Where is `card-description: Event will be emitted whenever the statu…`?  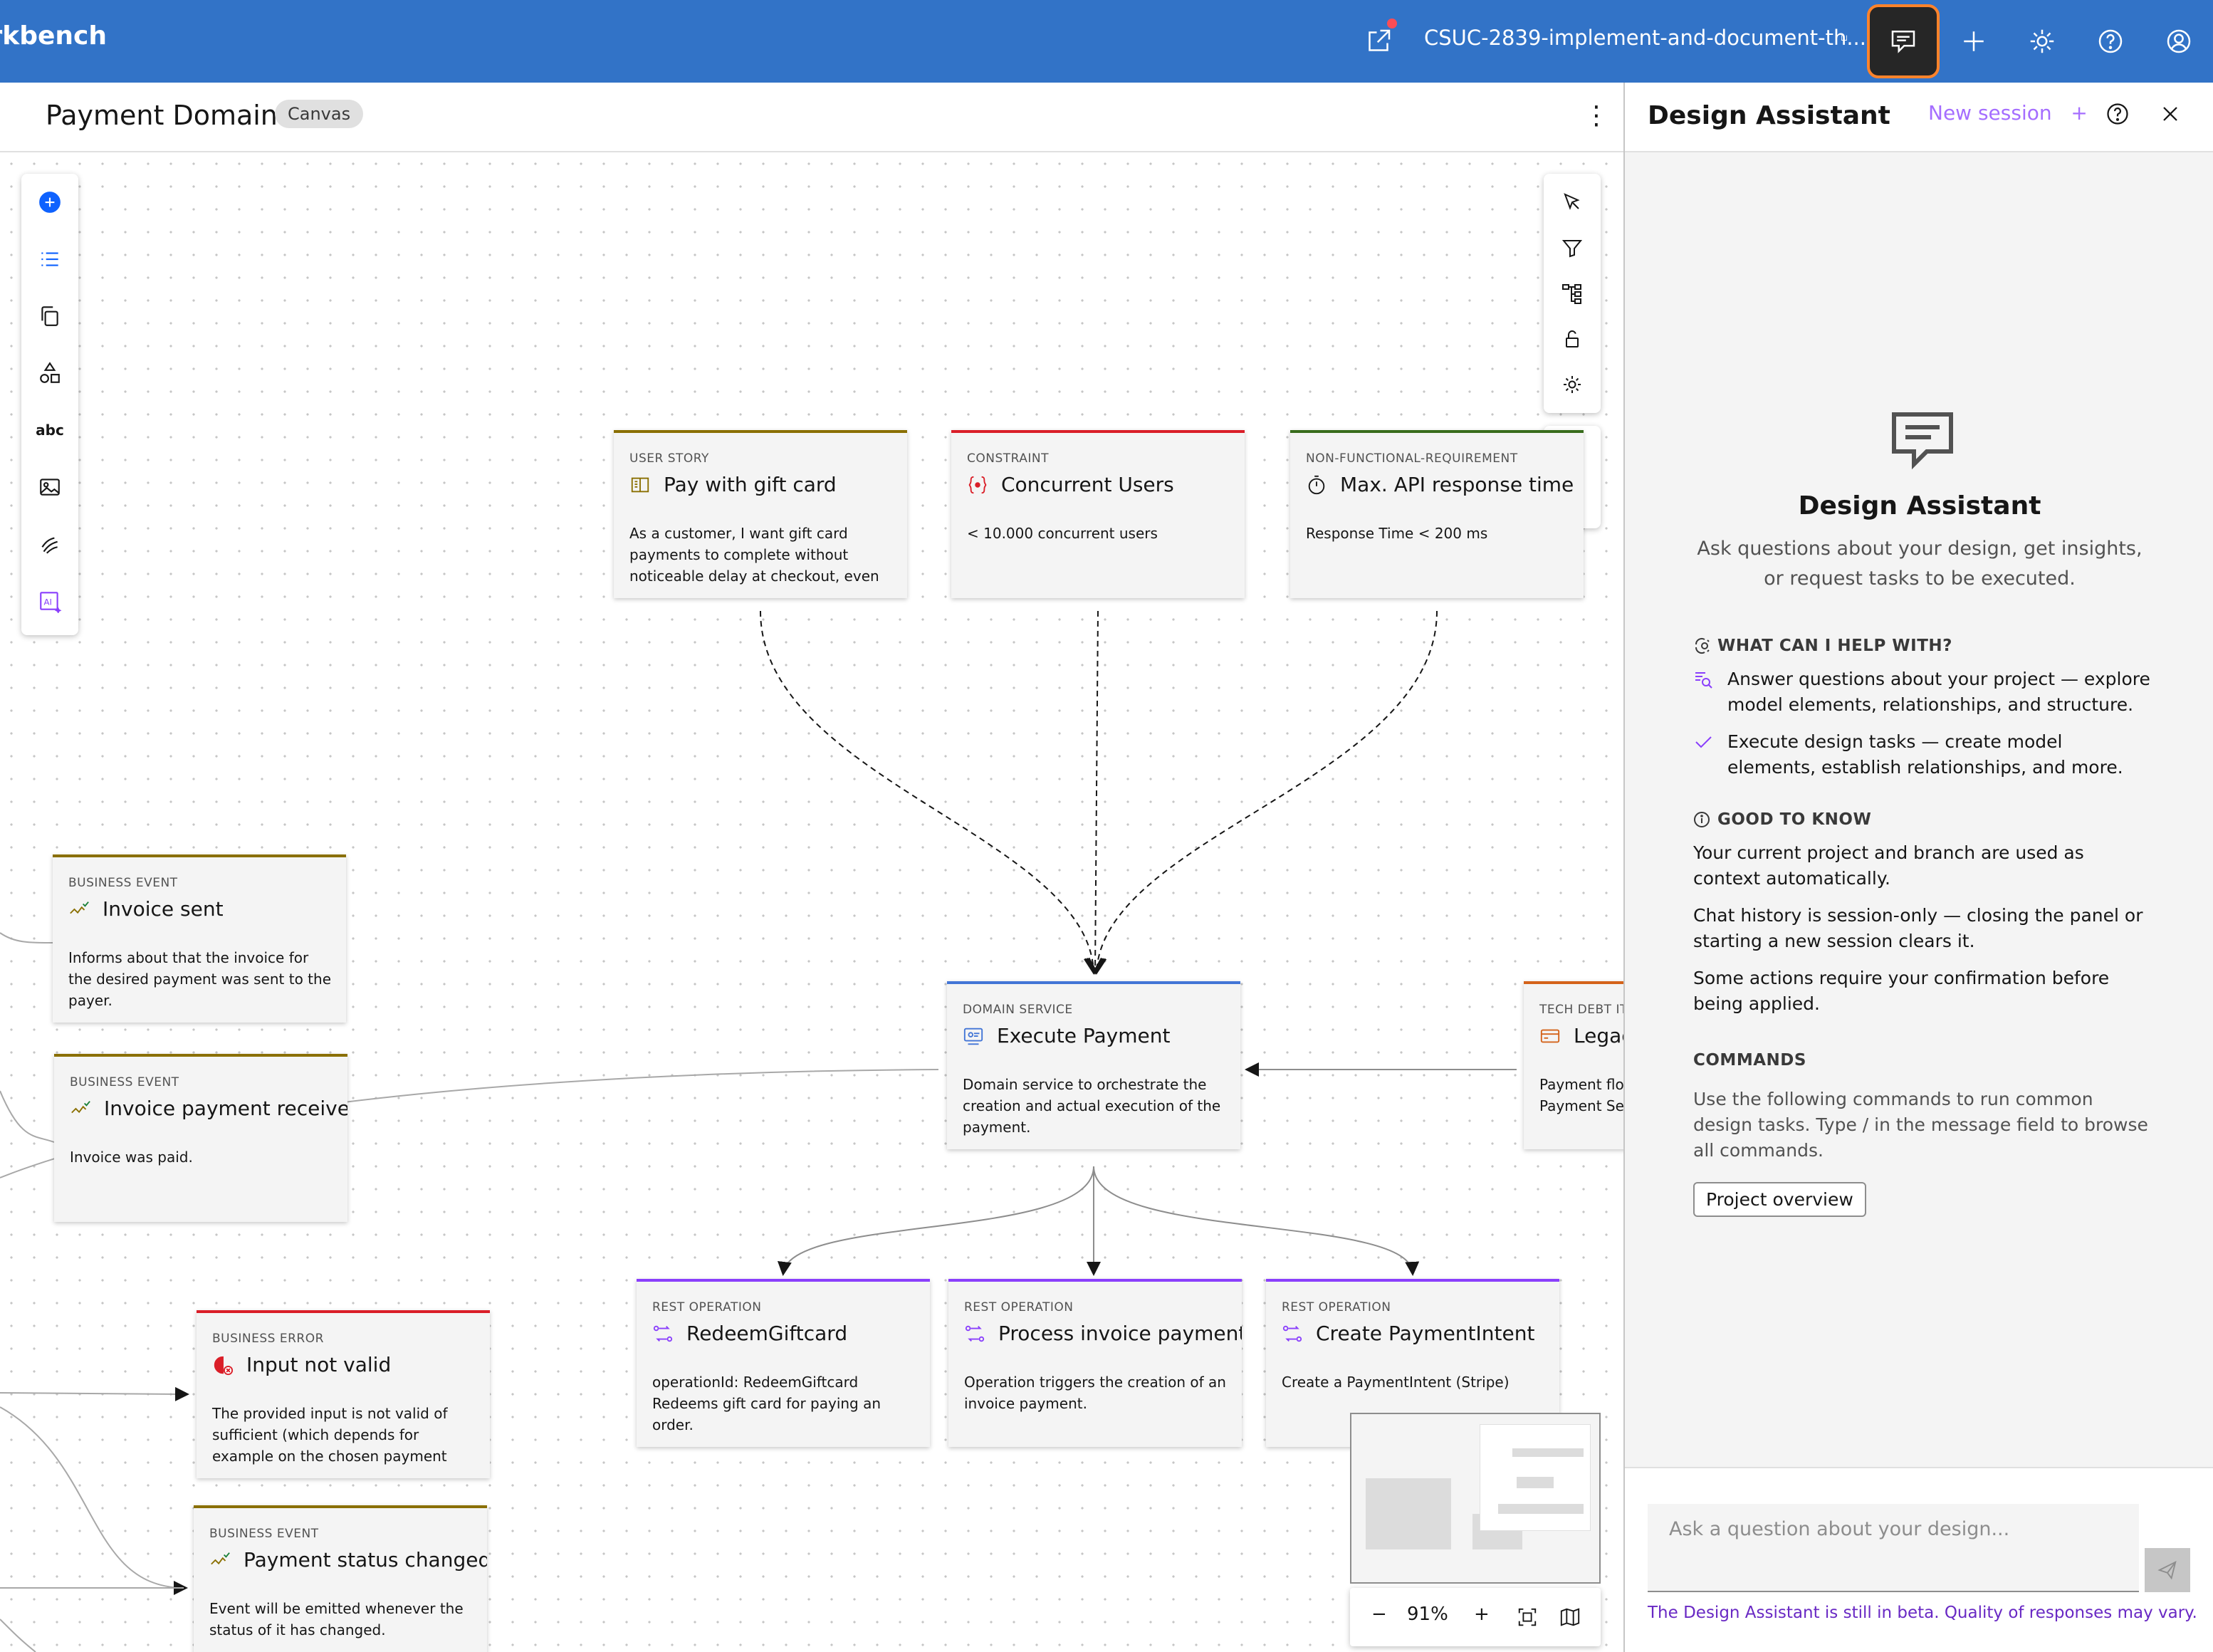
card-description: Event will be emitted whenever the statu… is located at coordinates (337, 1619).